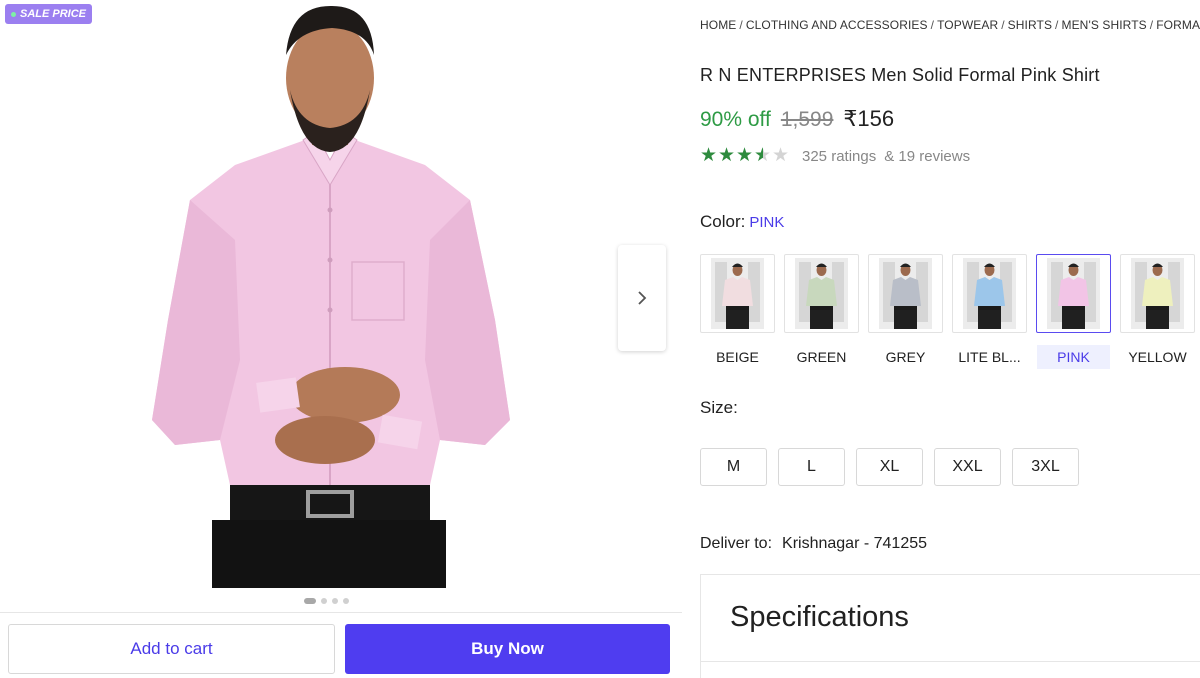  I want to click on breadcrumb-item: HOME, so click(718, 25).